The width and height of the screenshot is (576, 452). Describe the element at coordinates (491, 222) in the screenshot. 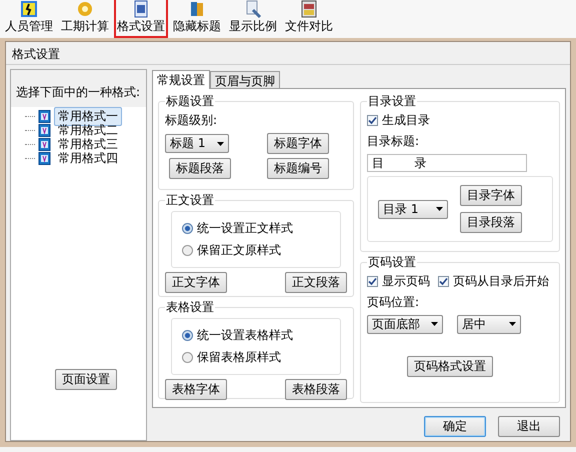

I see `button: 目录段落` at that location.